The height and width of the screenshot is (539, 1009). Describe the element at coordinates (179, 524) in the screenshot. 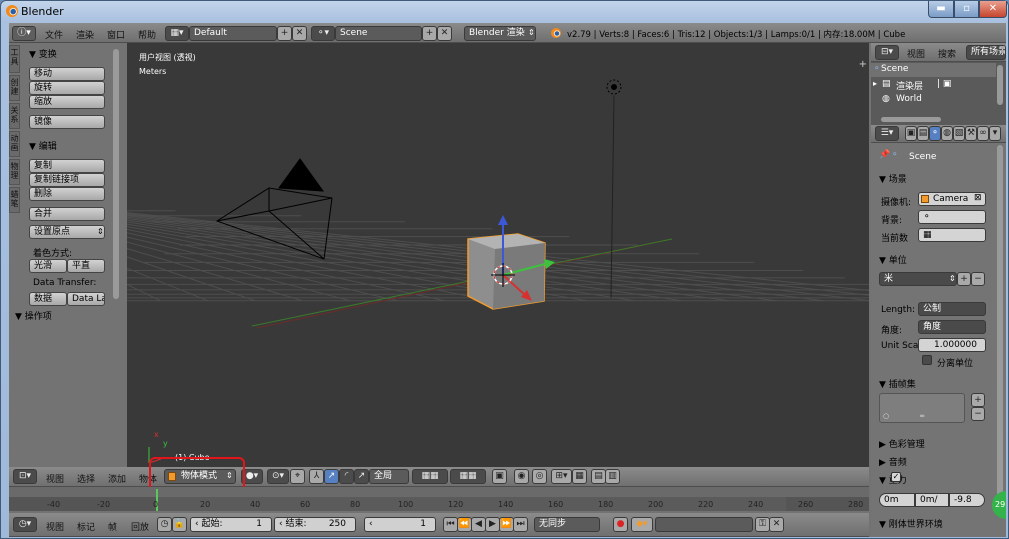

I see `lock-icon: 🔒` at that location.